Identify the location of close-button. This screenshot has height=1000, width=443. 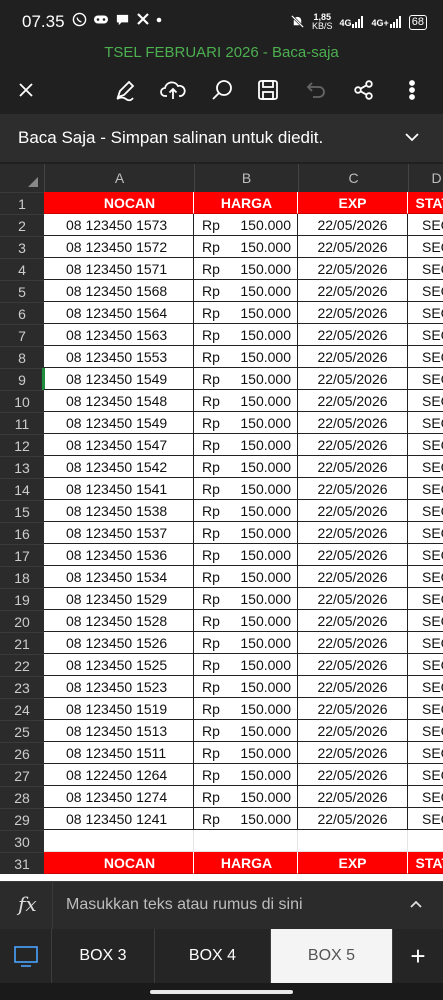
(26, 90).